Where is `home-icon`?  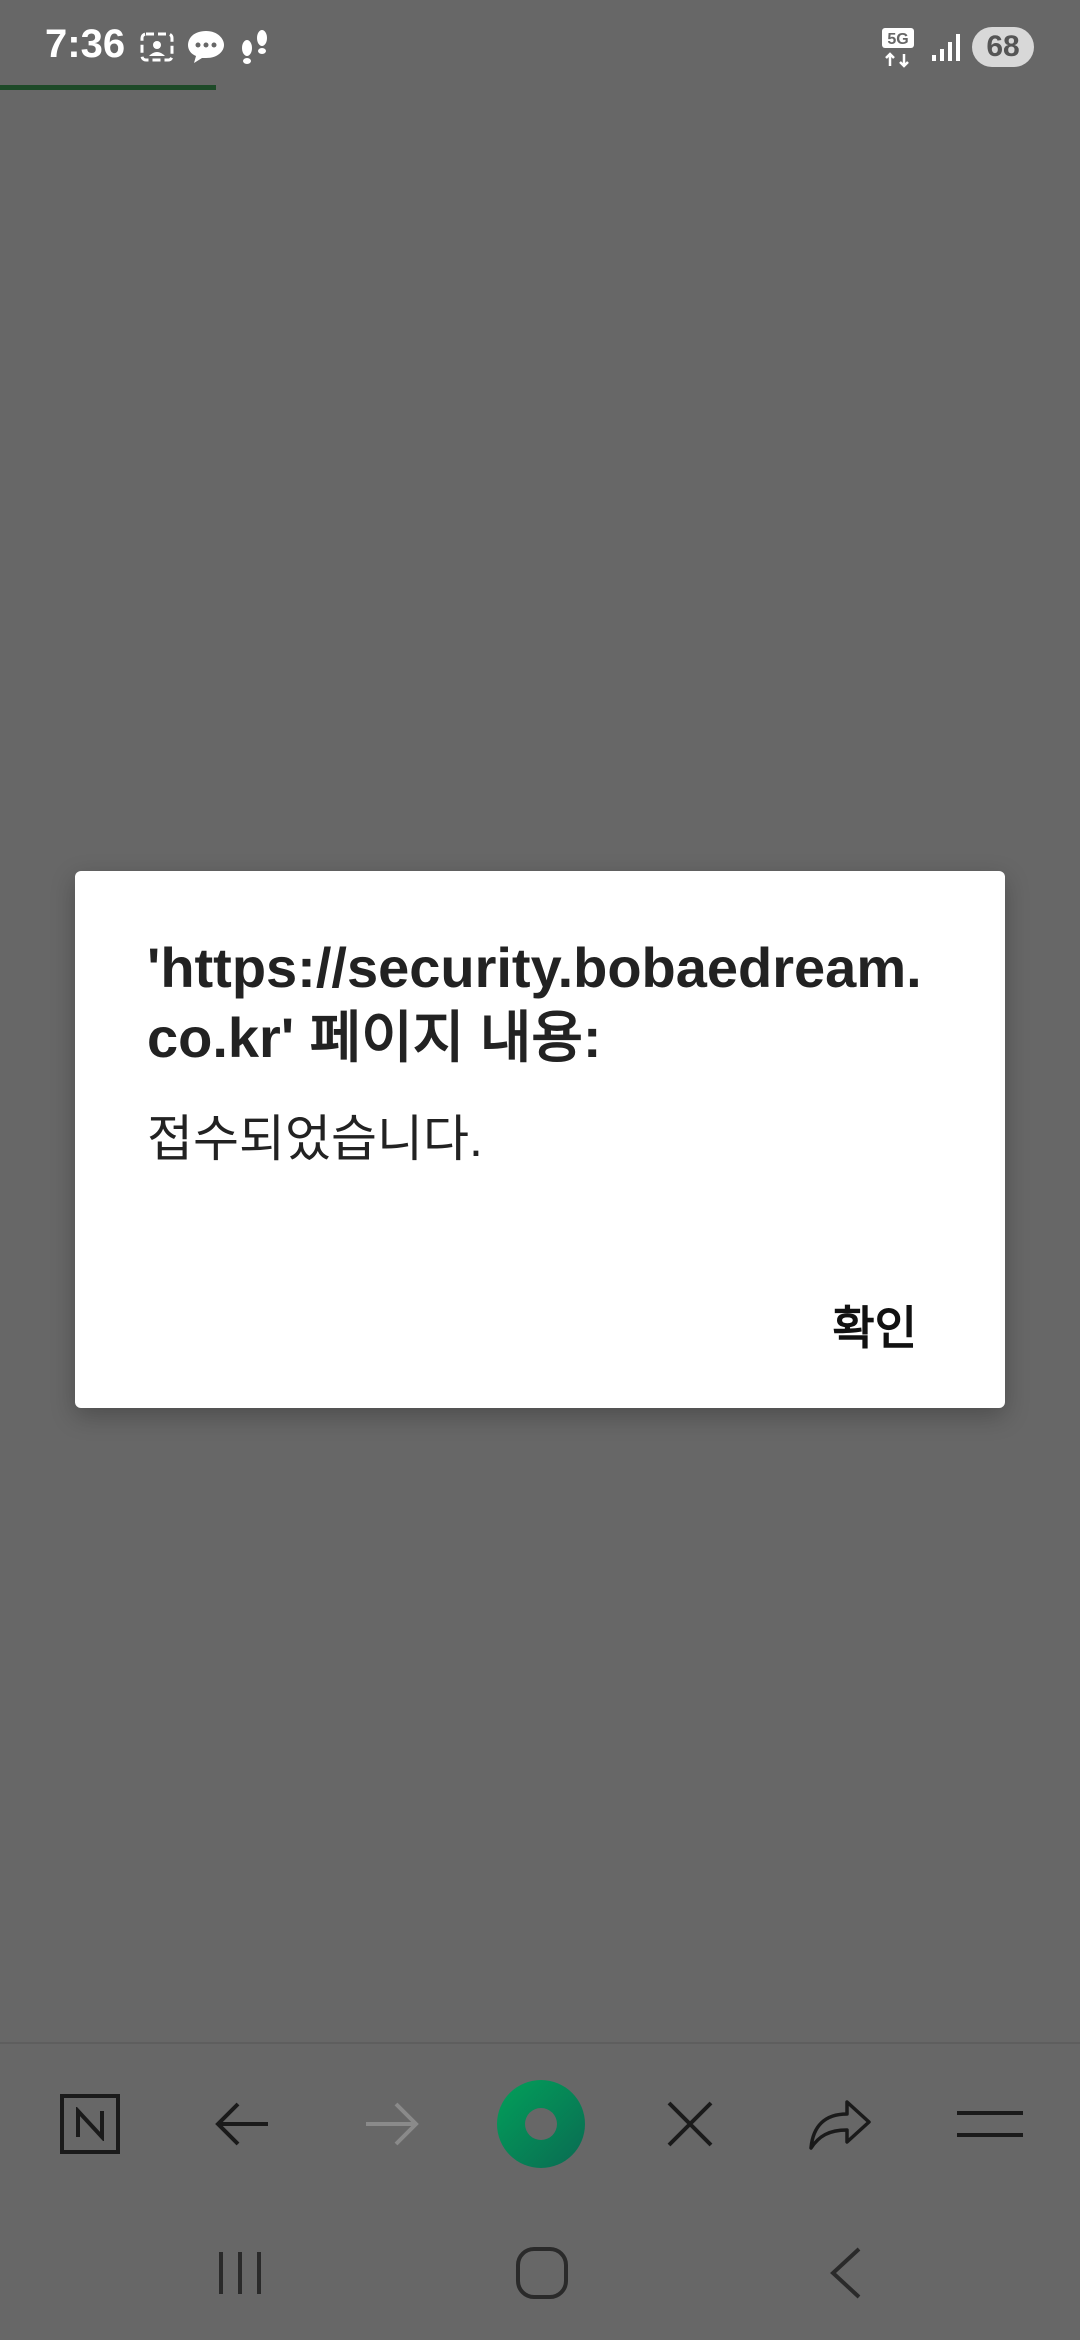 home-icon is located at coordinates (542, 2273).